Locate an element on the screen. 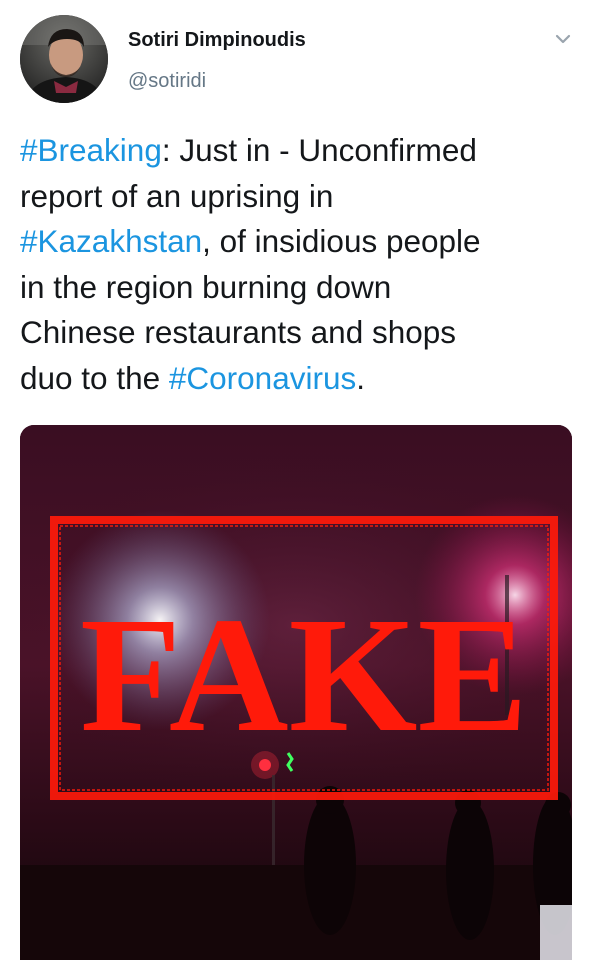 The width and height of the screenshot is (592, 960). chevron-down-icon is located at coordinates (563, 39).